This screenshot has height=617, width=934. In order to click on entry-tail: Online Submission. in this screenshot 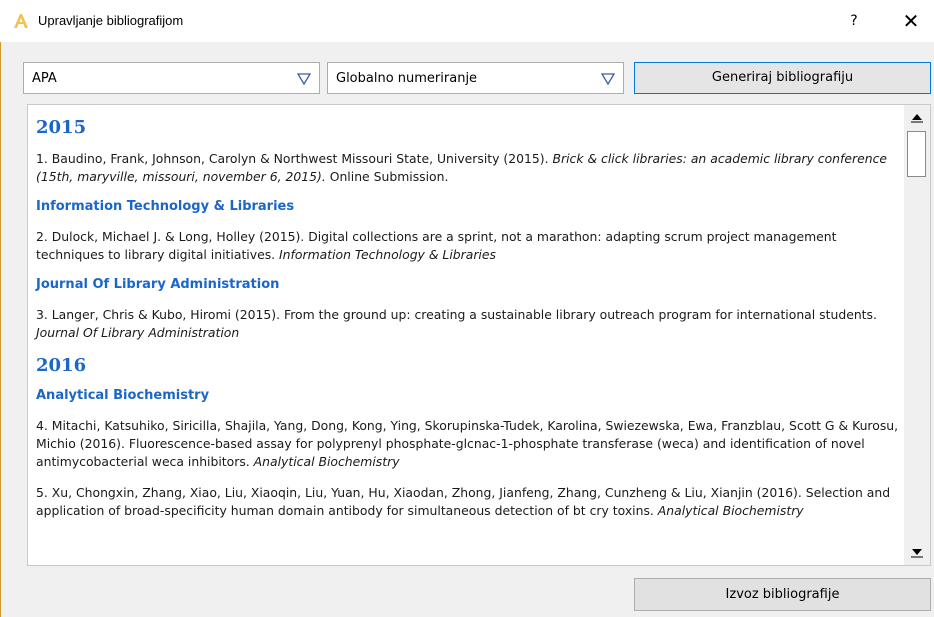, I will do `click(387, 176)`.